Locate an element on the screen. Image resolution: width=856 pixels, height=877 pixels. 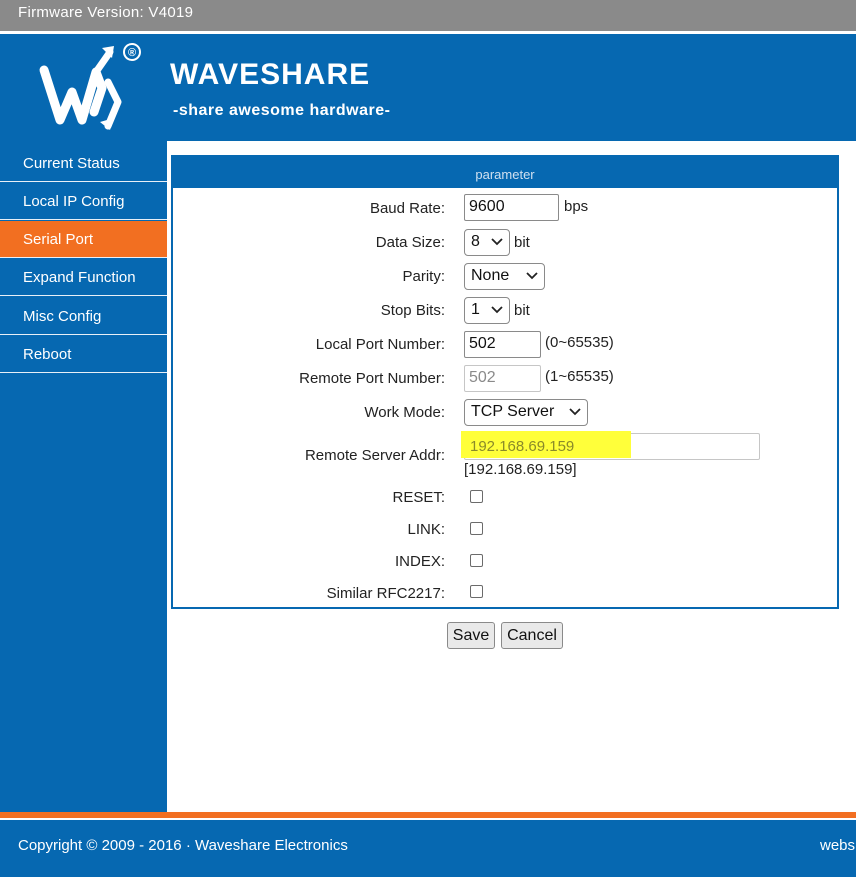
sidebar-item-expand-function: Expand Function is located at coordinates (83, 277).